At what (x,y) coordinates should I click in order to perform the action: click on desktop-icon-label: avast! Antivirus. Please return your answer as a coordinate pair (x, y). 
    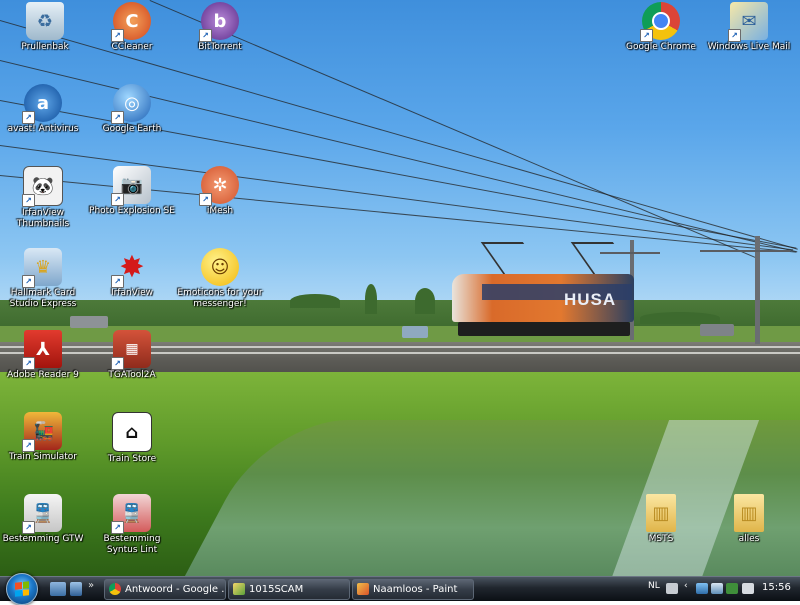
    Looking at the image, I should click on (43, 129).